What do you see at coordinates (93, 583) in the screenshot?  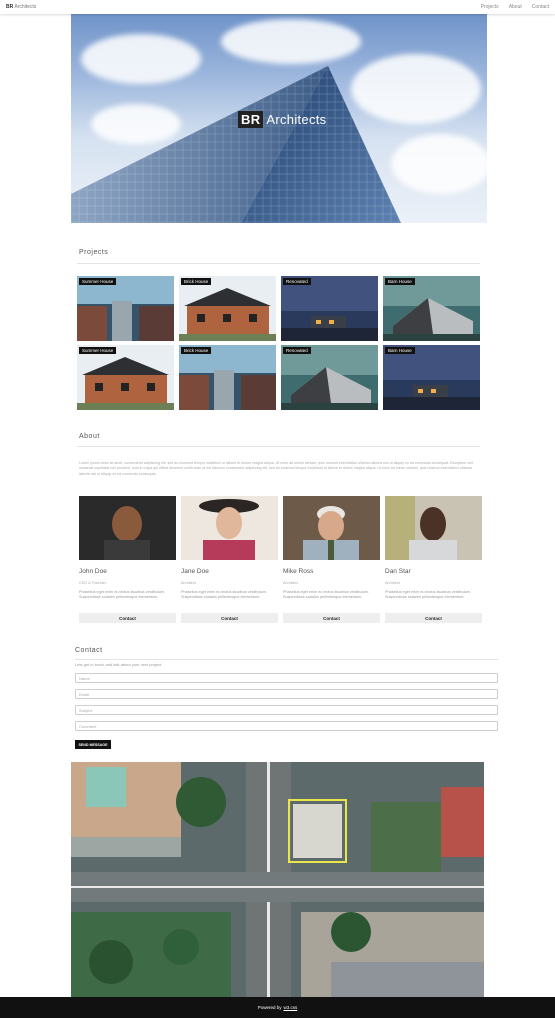 I see `team-role: CEO & Founder` at bounding box center [93, 583].